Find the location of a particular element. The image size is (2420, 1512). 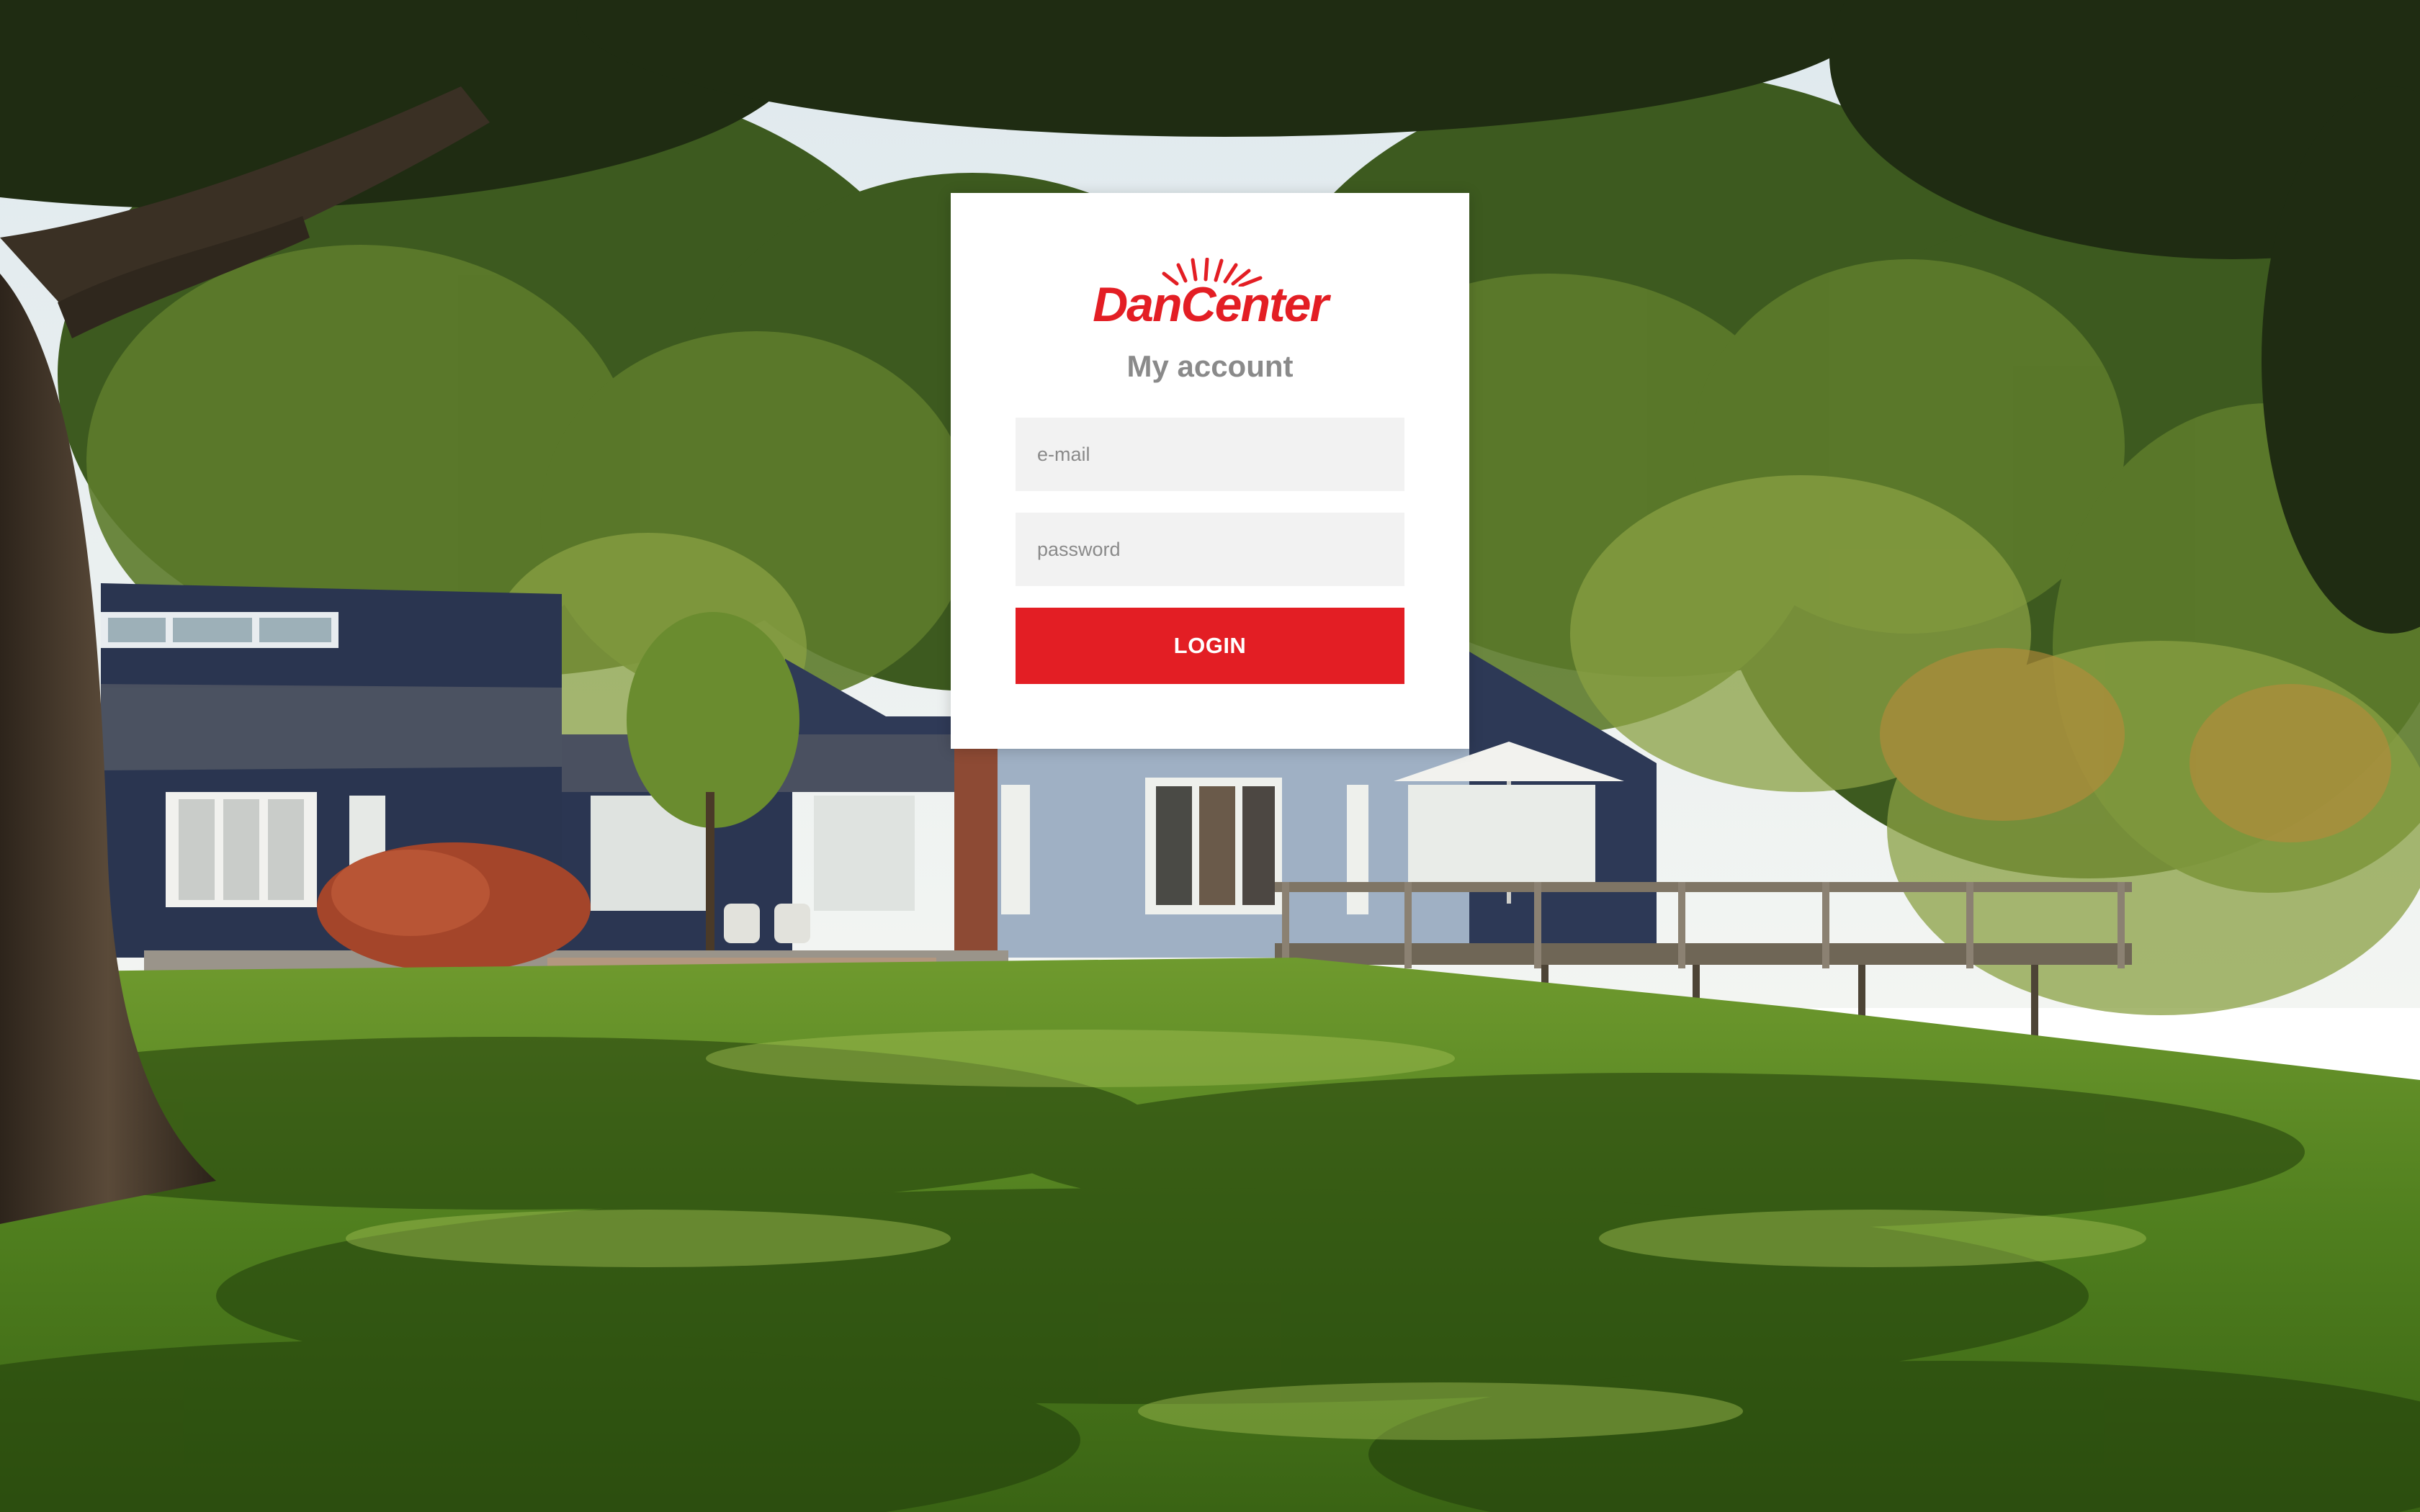

password-field is located at coordinates (1210, 549).